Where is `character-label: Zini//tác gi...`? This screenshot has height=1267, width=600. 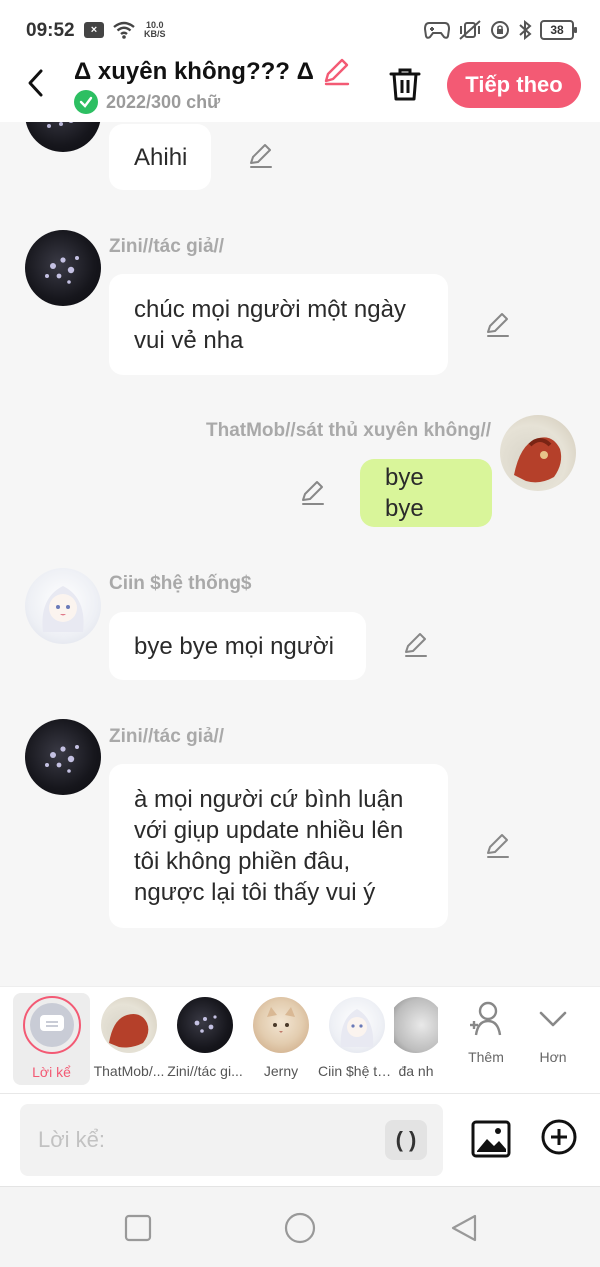
character-label: Zini//tác gi... is located at coordinates (205, 1071).